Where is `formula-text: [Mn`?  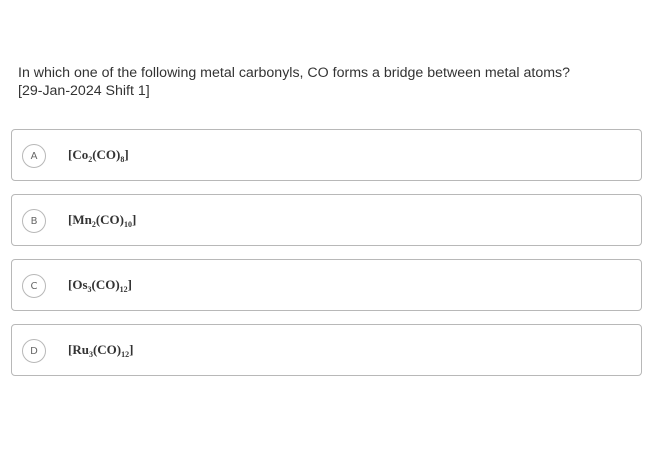
formula-text: [Mn is located at coordinates (80, 219).